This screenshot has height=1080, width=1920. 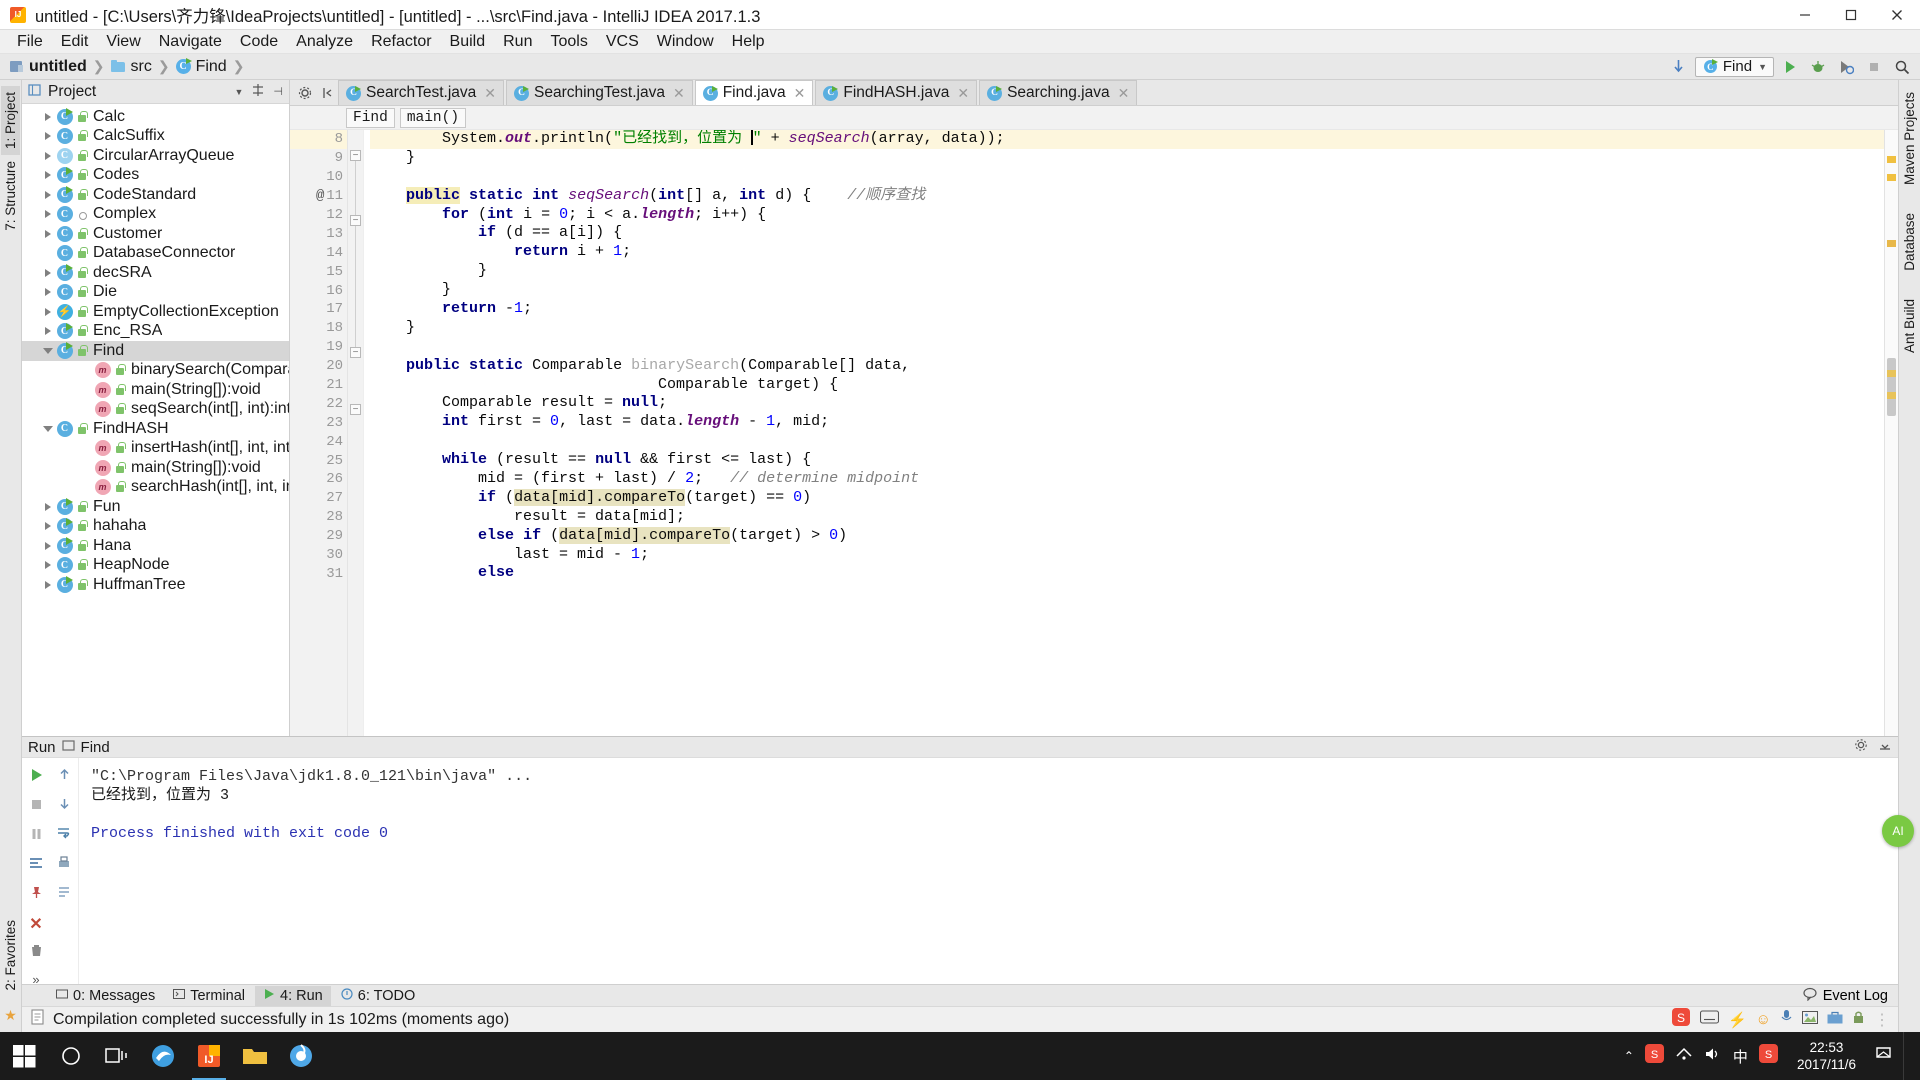 What do you see at coordinates (209, 996) in the screenshot?
I see `bottom-tab: Terminal` at bounding box center [209, 996].